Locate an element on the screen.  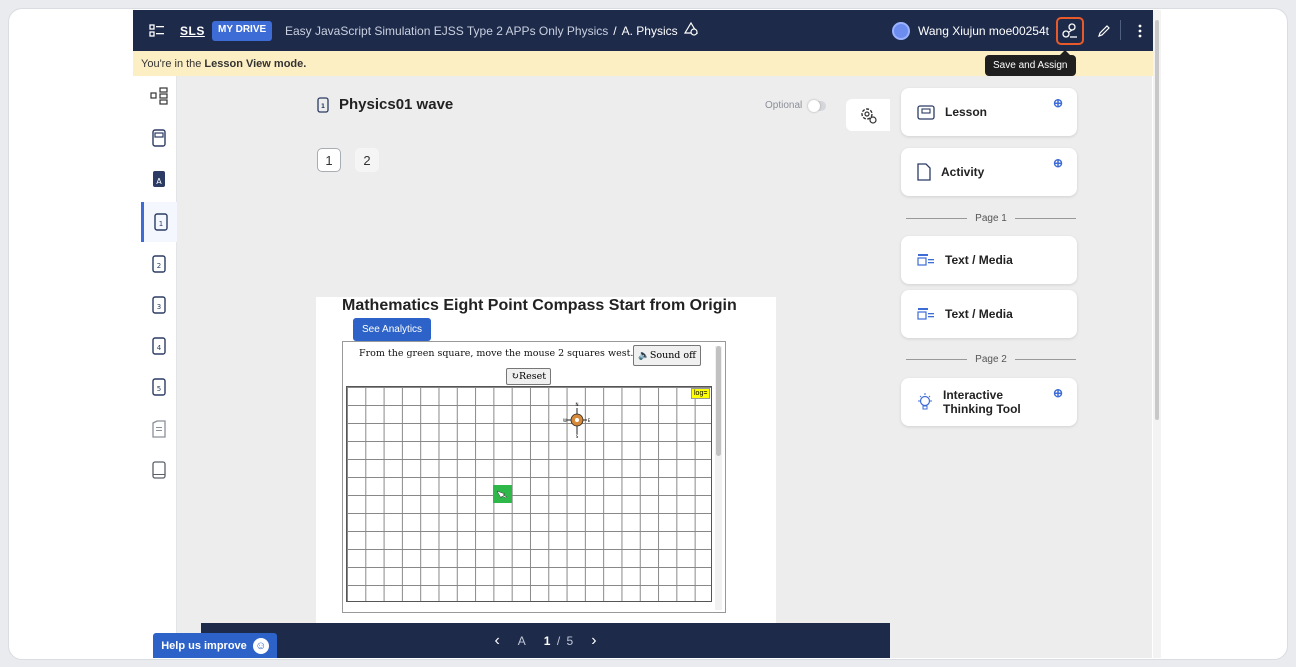
lesson-card: Lesson ⊕ is located at coordinates (989, 112).